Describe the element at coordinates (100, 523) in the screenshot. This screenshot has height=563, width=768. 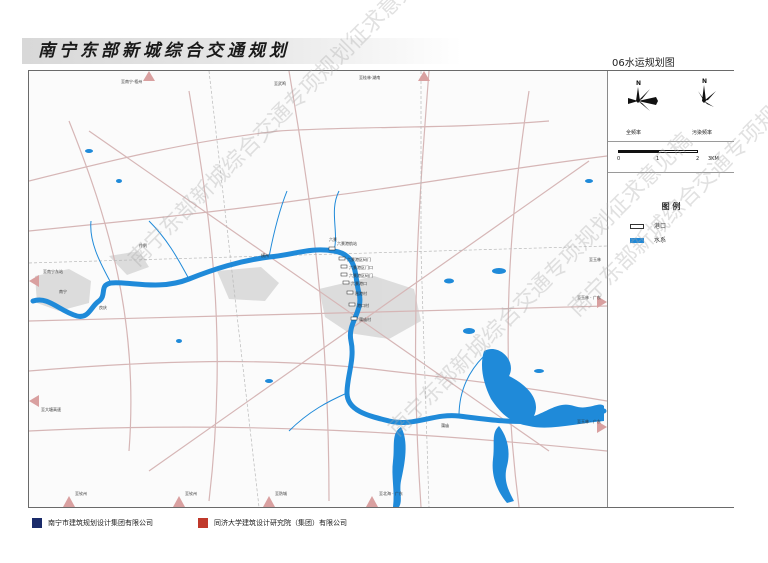
I see `footer-org-left-text: 南宁市建筑规划设计集团有限公司` at that location.